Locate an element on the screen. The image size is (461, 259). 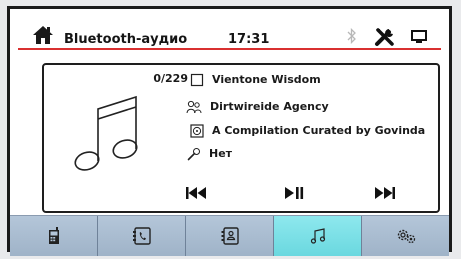
artist-name: Dirtwireide Agency is located at coordinates (269, 106).